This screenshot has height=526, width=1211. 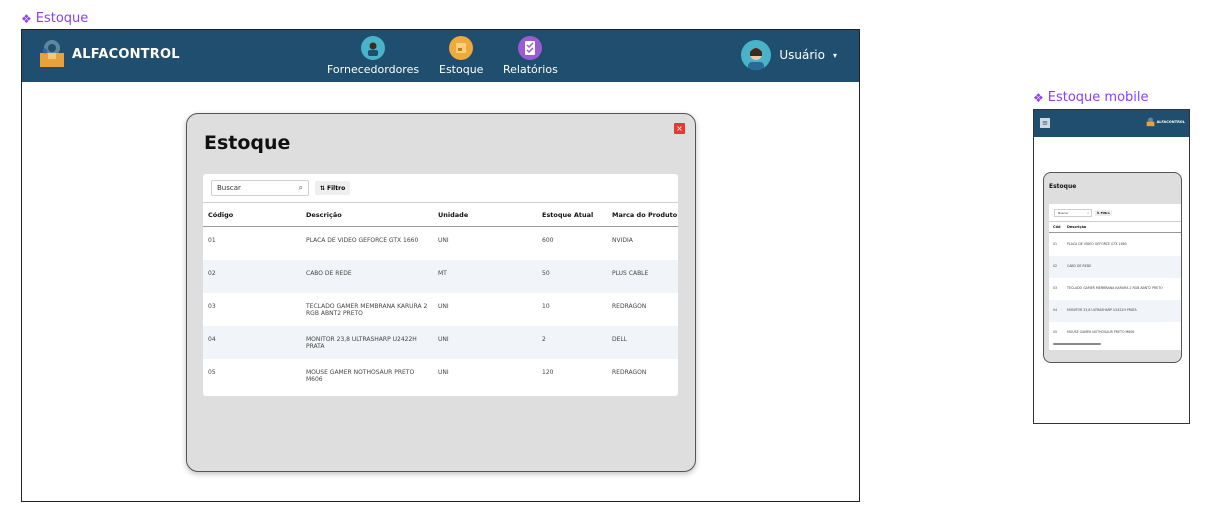 What do you see at coordinates (1063, 213) in the screenshot?
I see `mobile-search-placeholder: Buscar` at bounding box center [1063, 213].